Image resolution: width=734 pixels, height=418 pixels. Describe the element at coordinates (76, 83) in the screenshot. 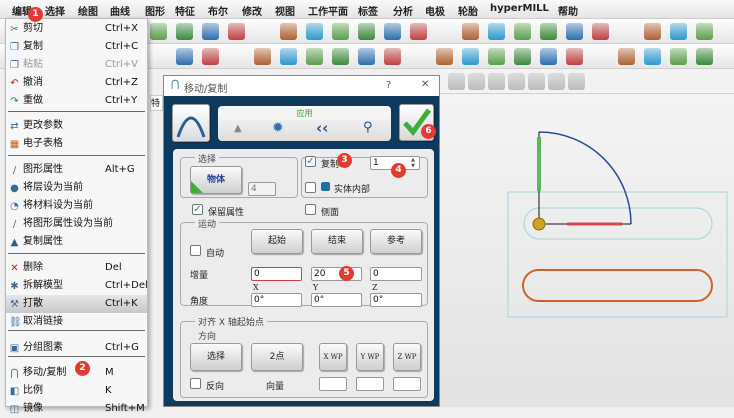

I see `menu-item-undo: ↶ 撤消 Ctrl+Z` at that location.